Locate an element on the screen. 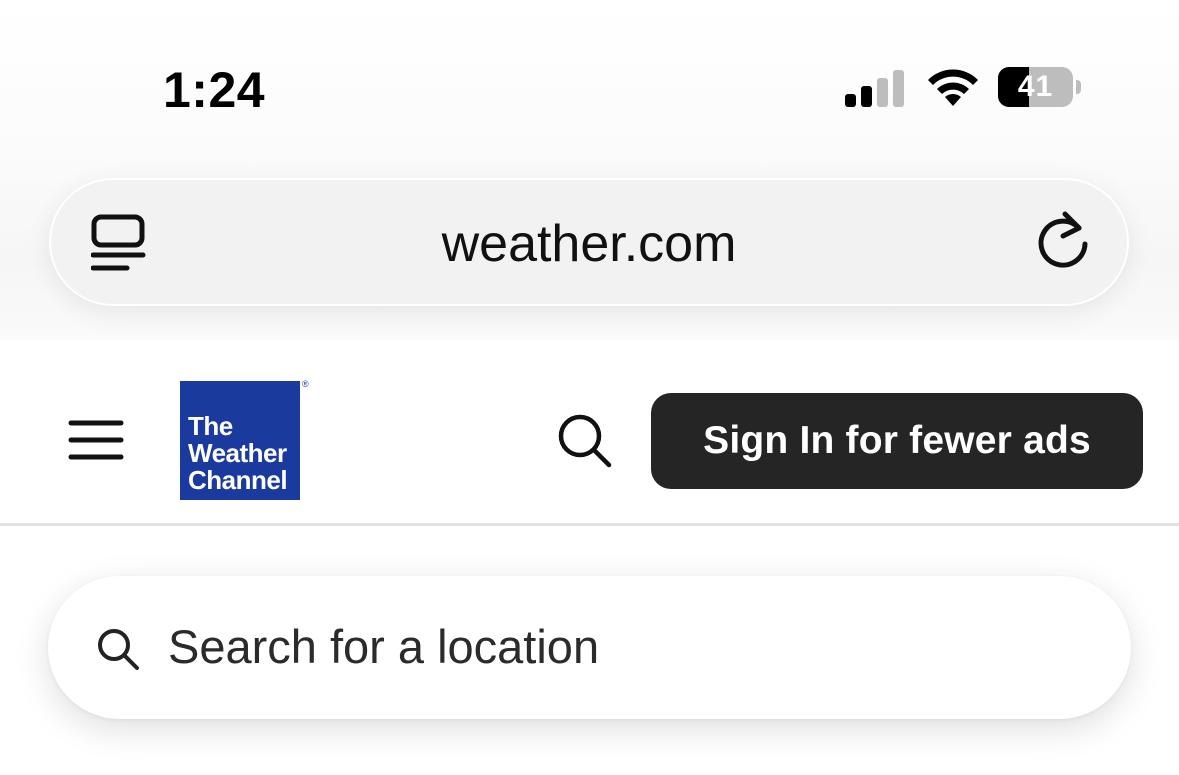 The width and height of the screenshot is (1179, 775). hamburger-menu-icon is located at coordinates (96, 440).